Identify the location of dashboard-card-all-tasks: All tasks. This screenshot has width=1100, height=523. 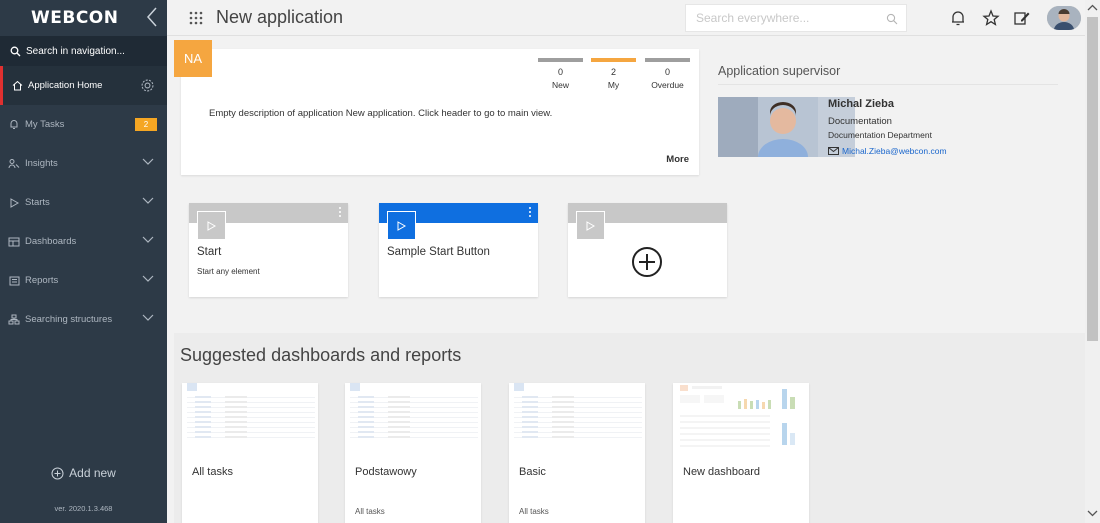
(250, 453).